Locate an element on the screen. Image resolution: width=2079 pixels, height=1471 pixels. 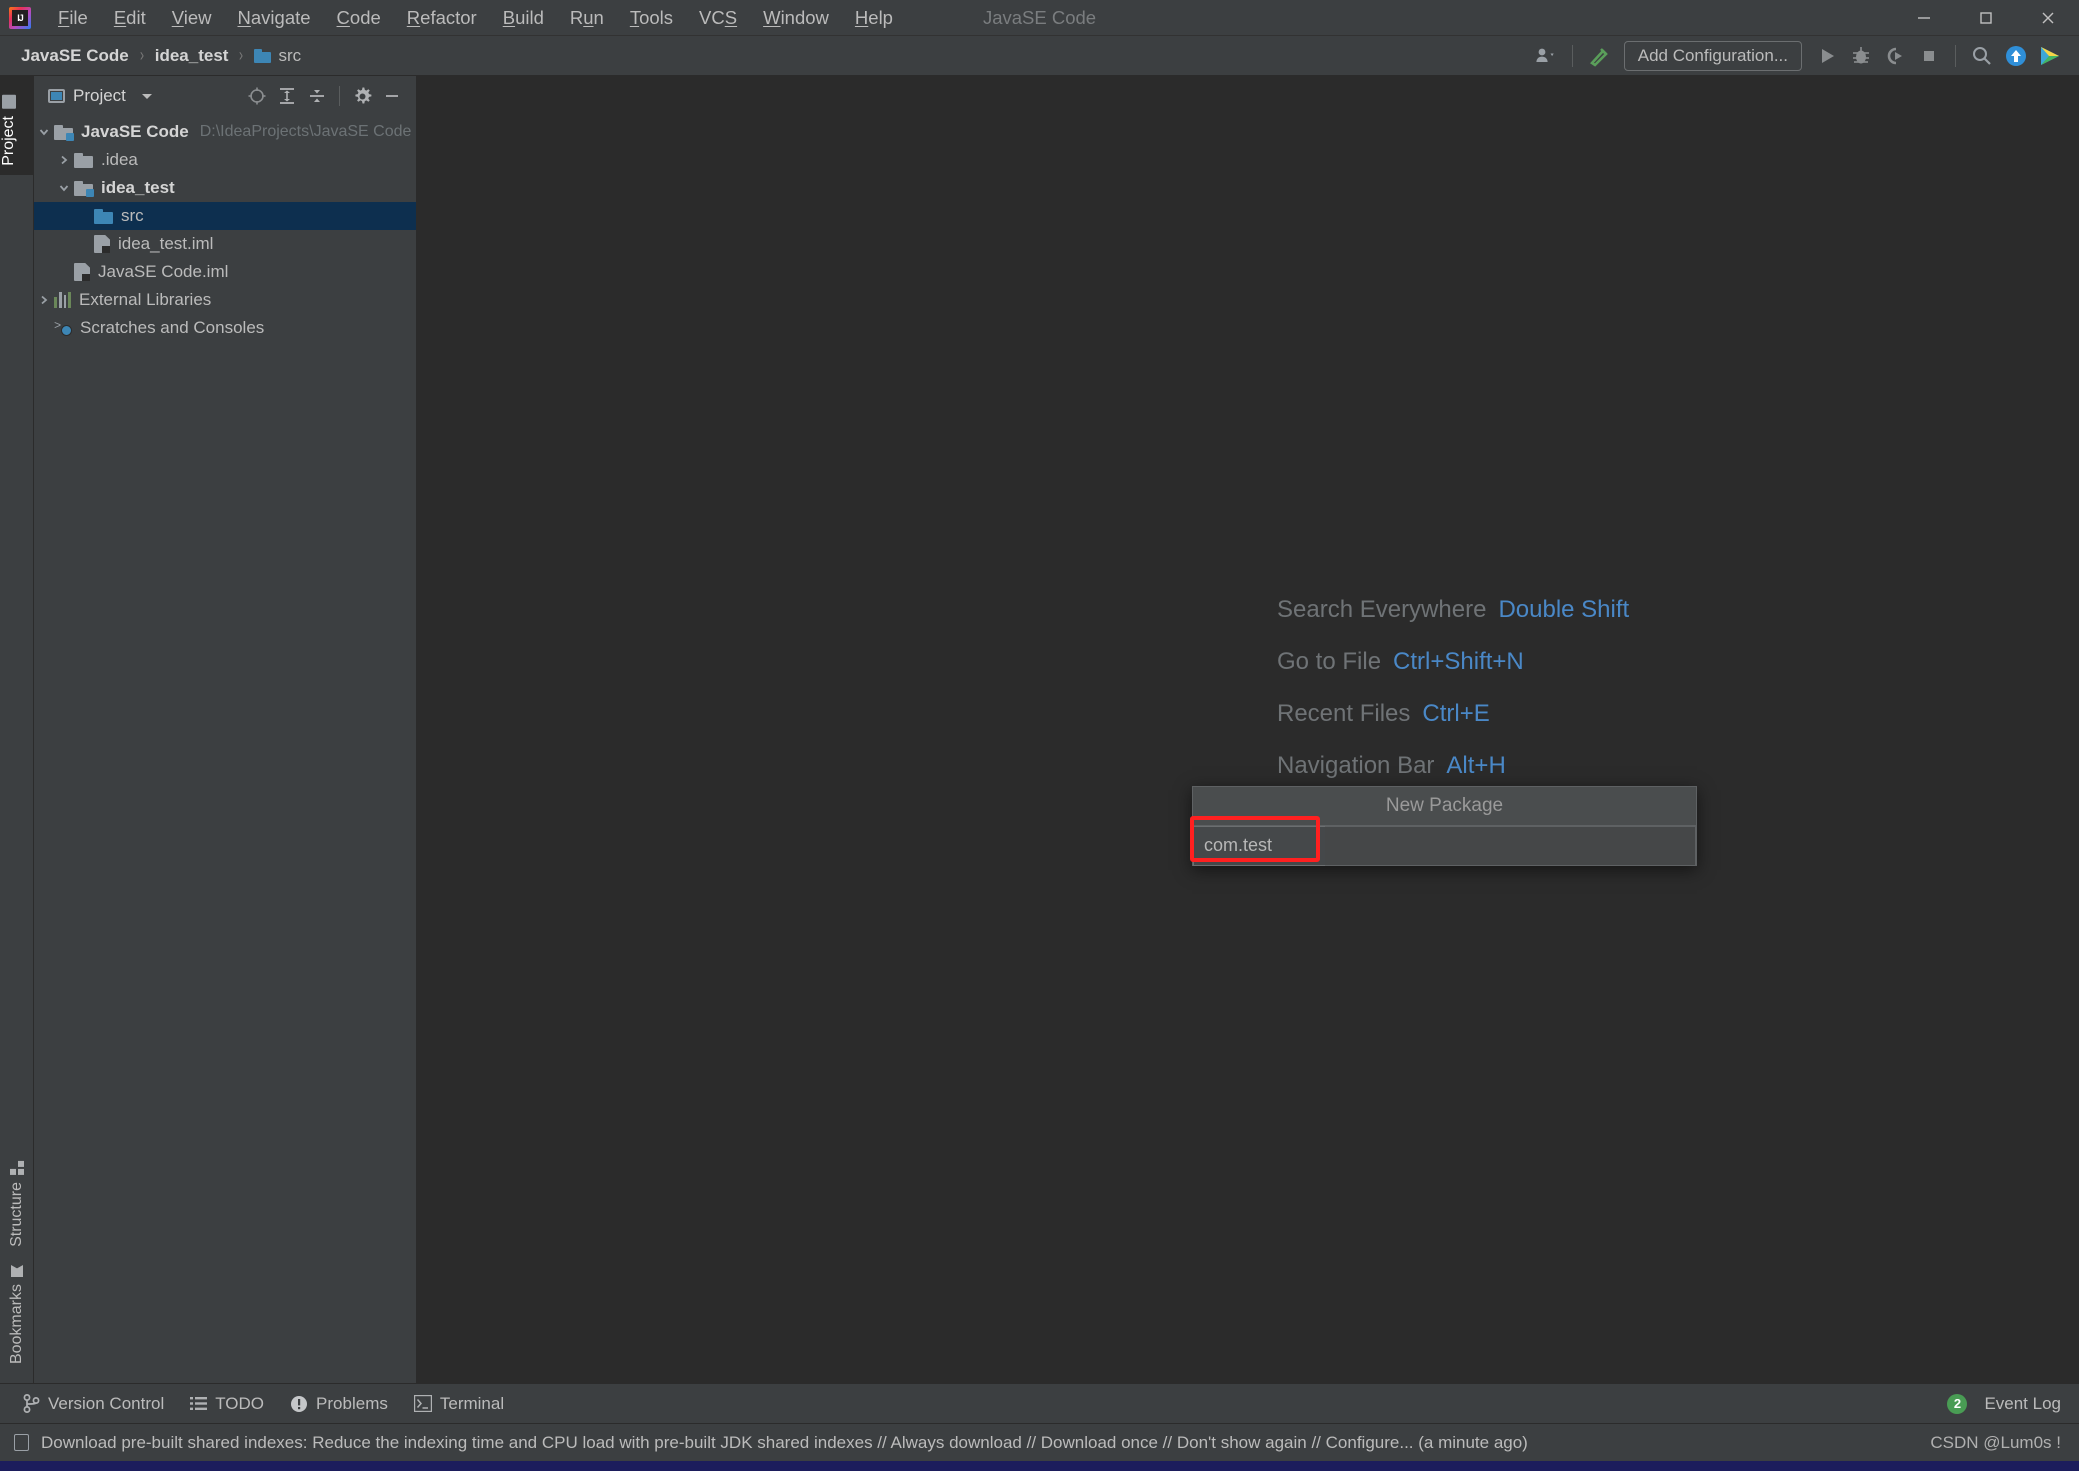
run-button is located at coordinates (1827, 56).